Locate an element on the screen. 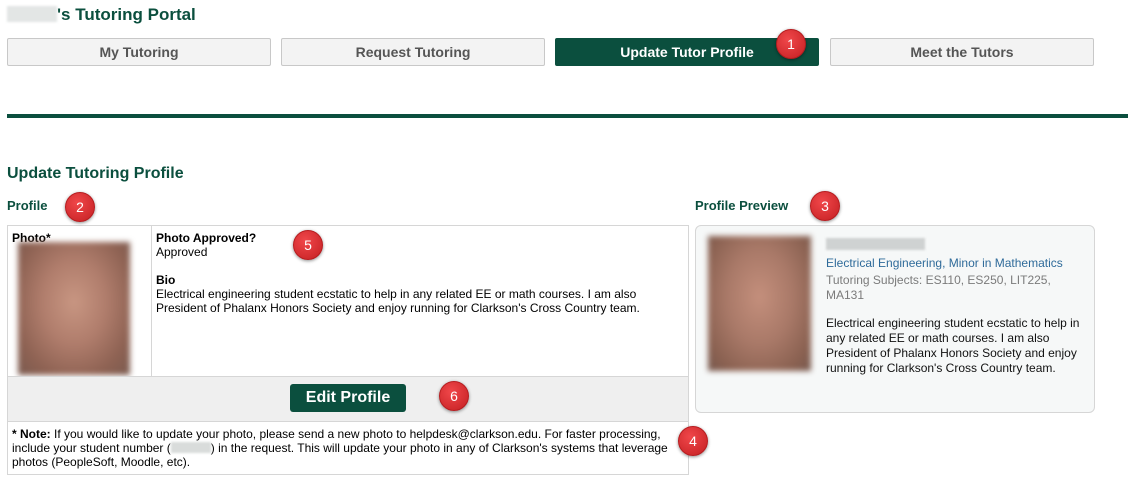 This screenshot has height=488, width=1128. annotation-badge-4: 4 is located at coordinates (693, 441).